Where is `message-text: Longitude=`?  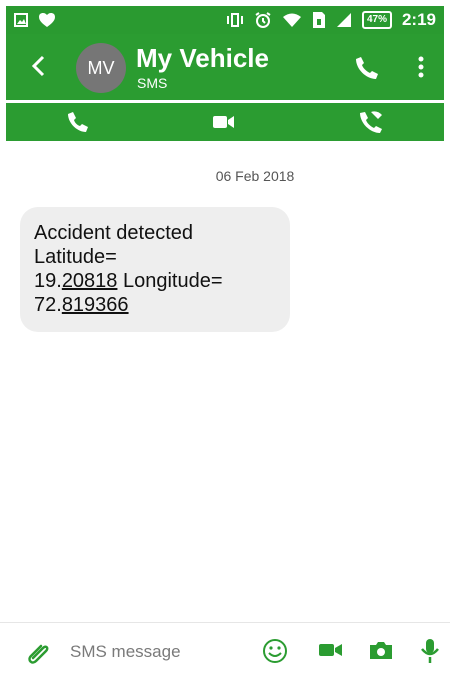
message-text: Longitude= is located at coordinates (170, 281).